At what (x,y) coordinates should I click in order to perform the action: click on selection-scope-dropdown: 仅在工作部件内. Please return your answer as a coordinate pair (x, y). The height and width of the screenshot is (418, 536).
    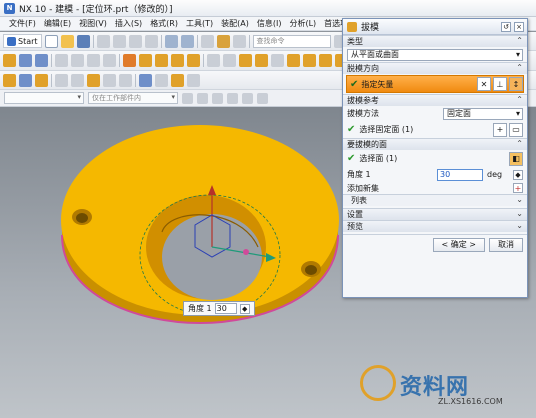
    Looking at the image, I should click on (133, 98).